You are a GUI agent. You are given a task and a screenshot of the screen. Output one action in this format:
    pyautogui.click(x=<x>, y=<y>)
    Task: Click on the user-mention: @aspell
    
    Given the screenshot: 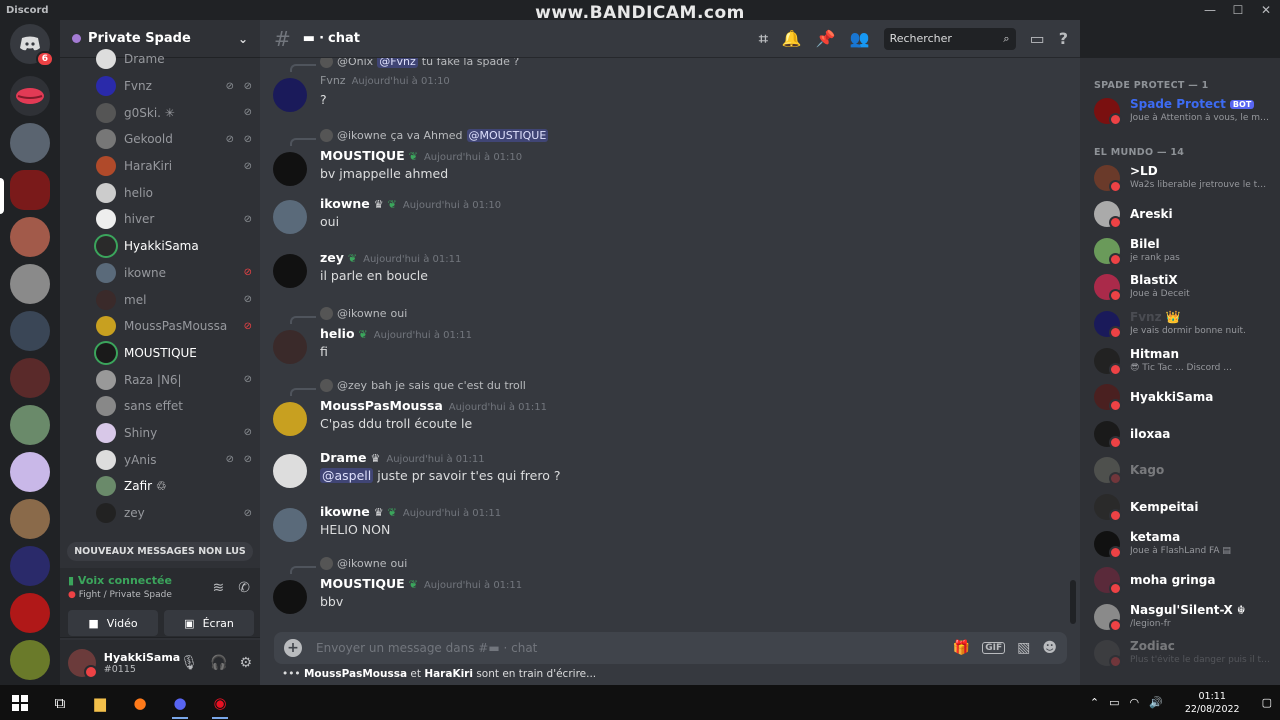 What is the action you would take?
    pyautogui.click(x=347, y=475)
    